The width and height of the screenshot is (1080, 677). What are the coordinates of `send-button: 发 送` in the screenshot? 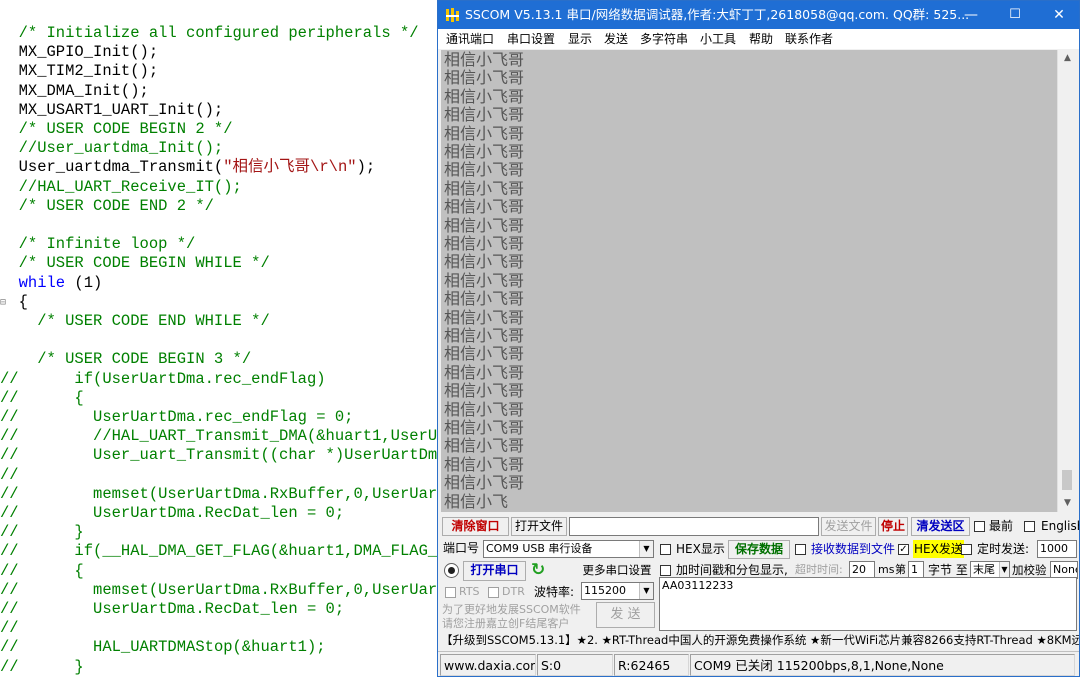 It's located at (625, 615).